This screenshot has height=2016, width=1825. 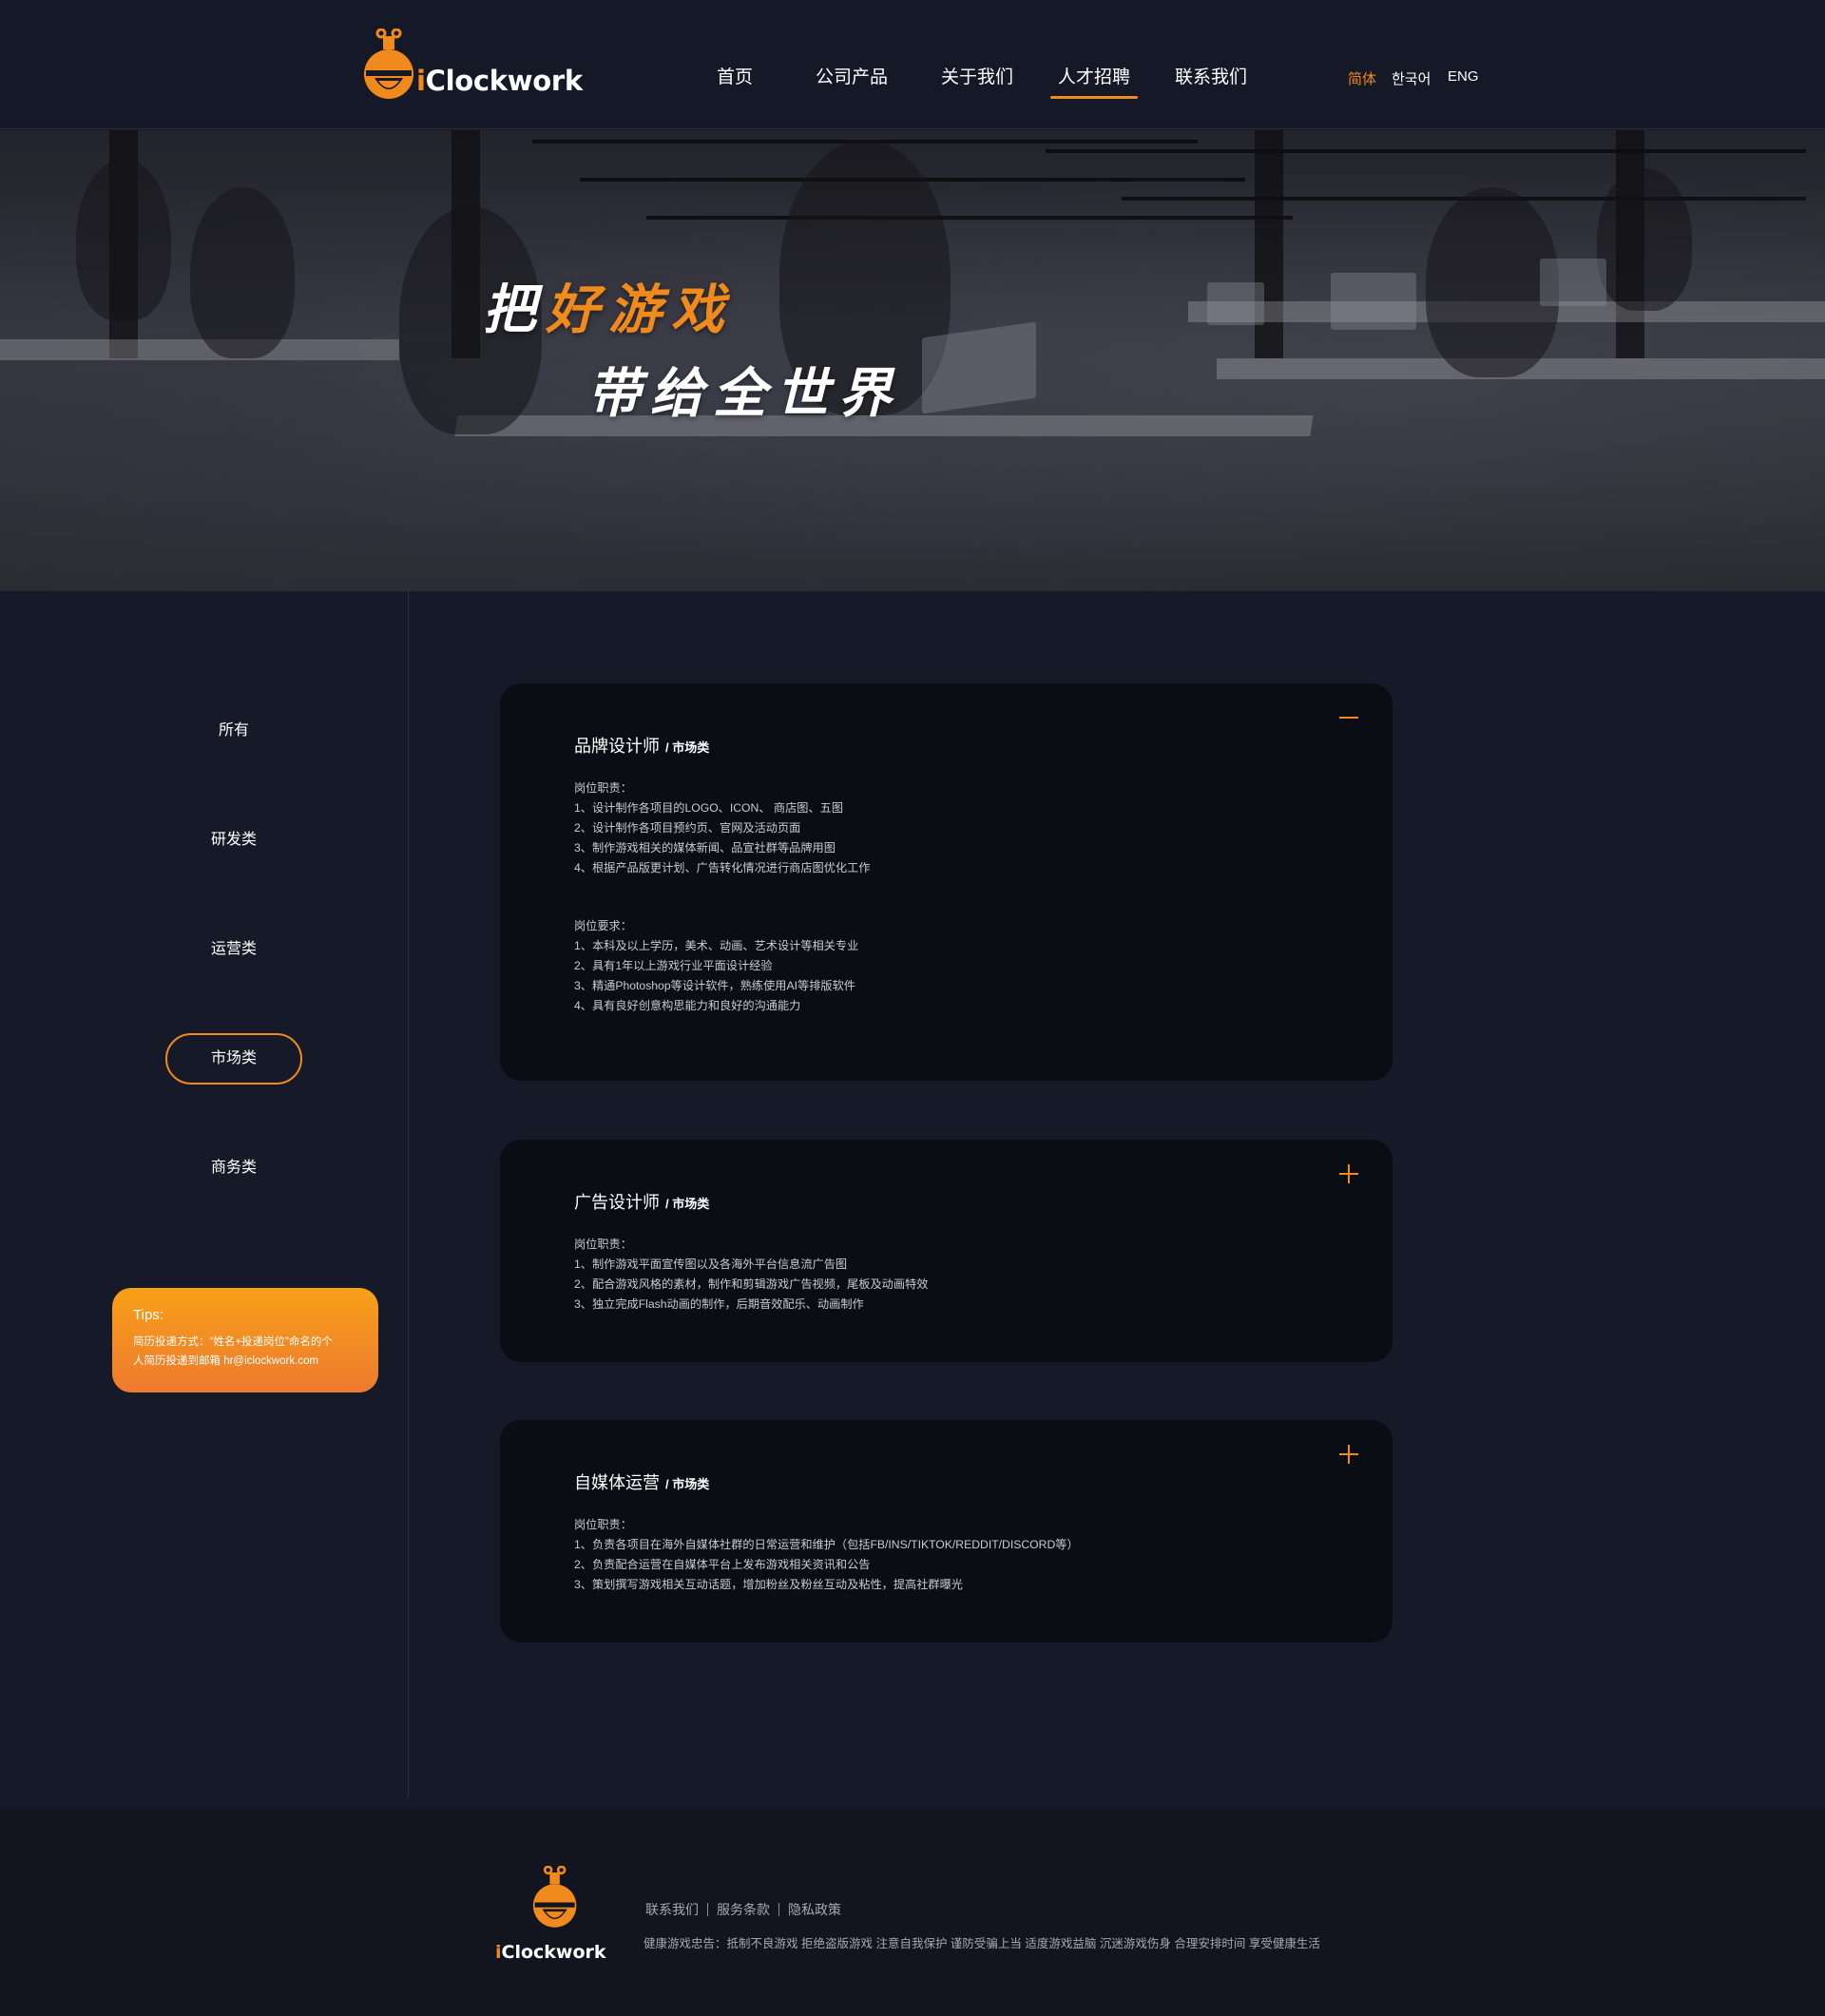 I want to click on footer-link-terms: 服务条款, so click(x=743, y=1909).